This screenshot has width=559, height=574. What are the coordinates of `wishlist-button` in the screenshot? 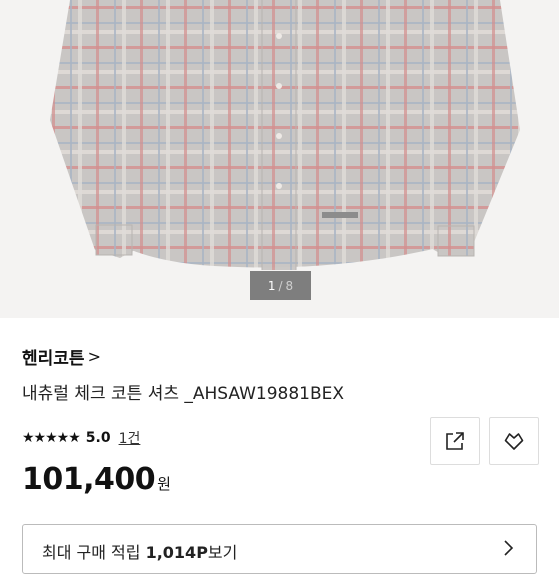 It's located at (514, 441).